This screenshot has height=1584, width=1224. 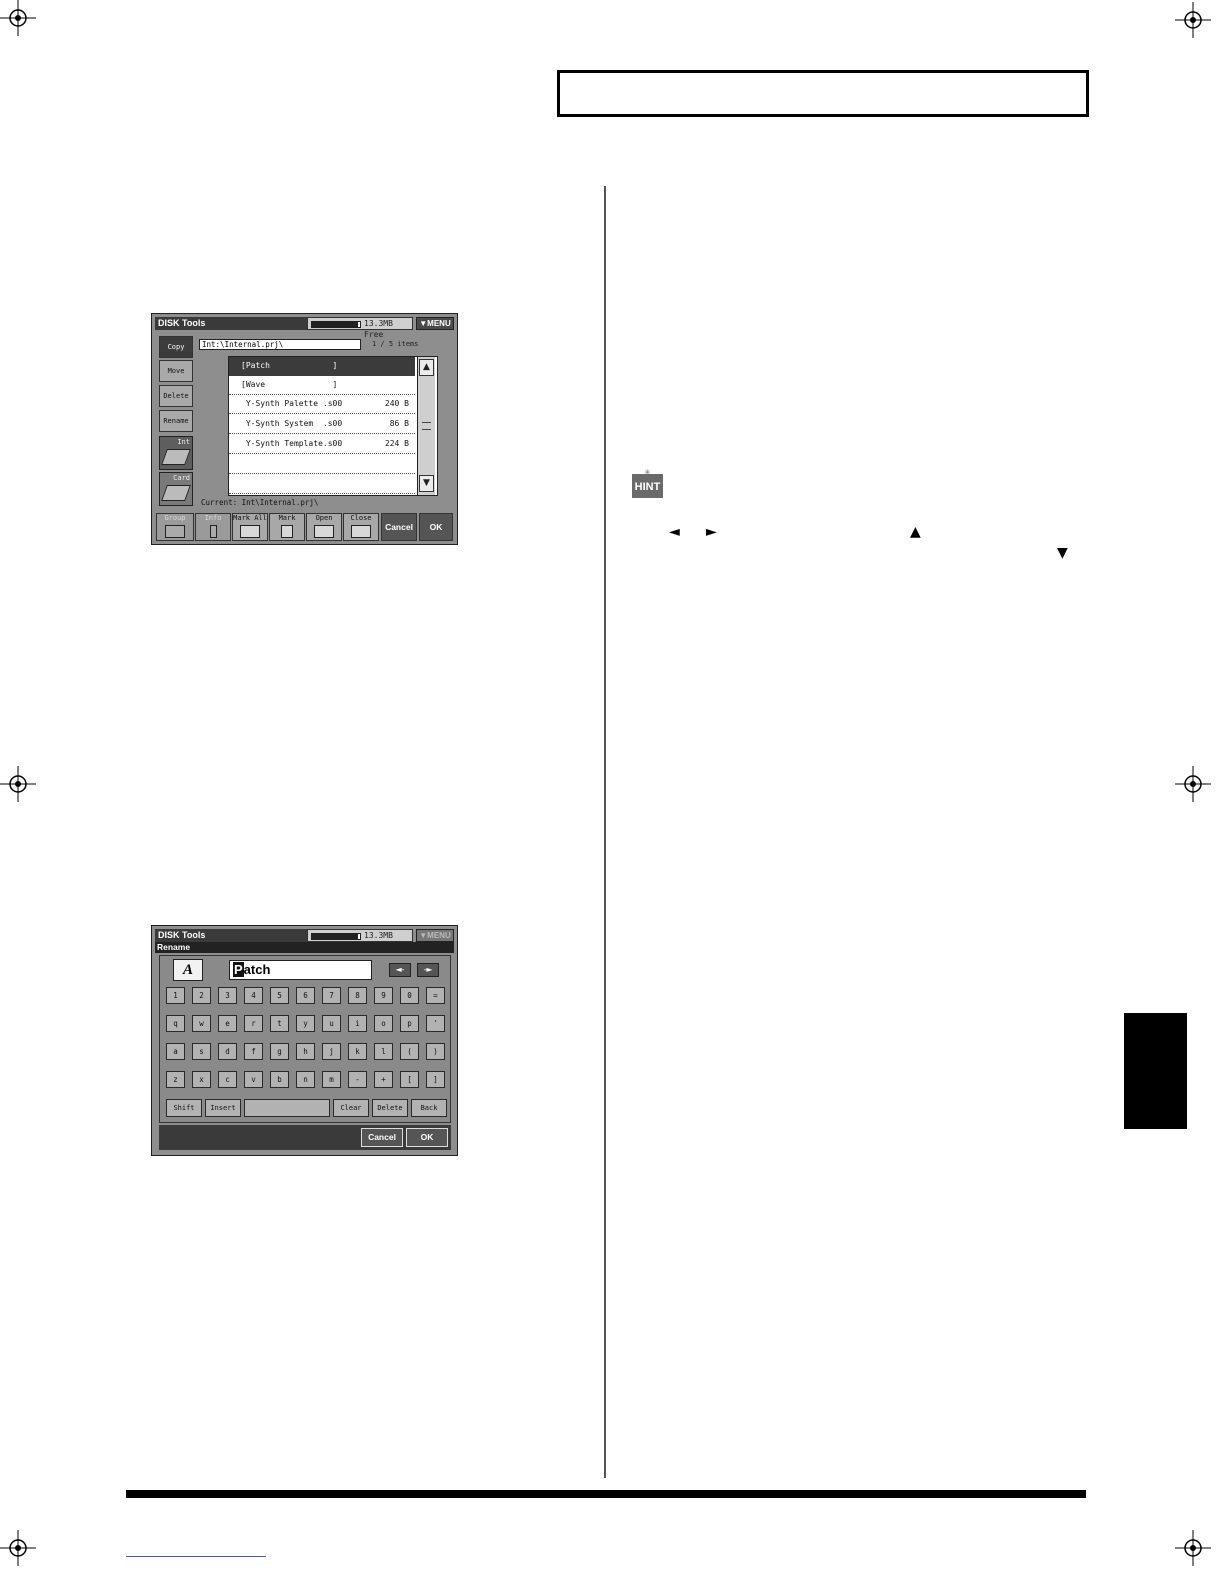 What do you see at coordinates (238, 969) in the screenshot?
I see `text-cursor: P` at bounding box center [238, 969].